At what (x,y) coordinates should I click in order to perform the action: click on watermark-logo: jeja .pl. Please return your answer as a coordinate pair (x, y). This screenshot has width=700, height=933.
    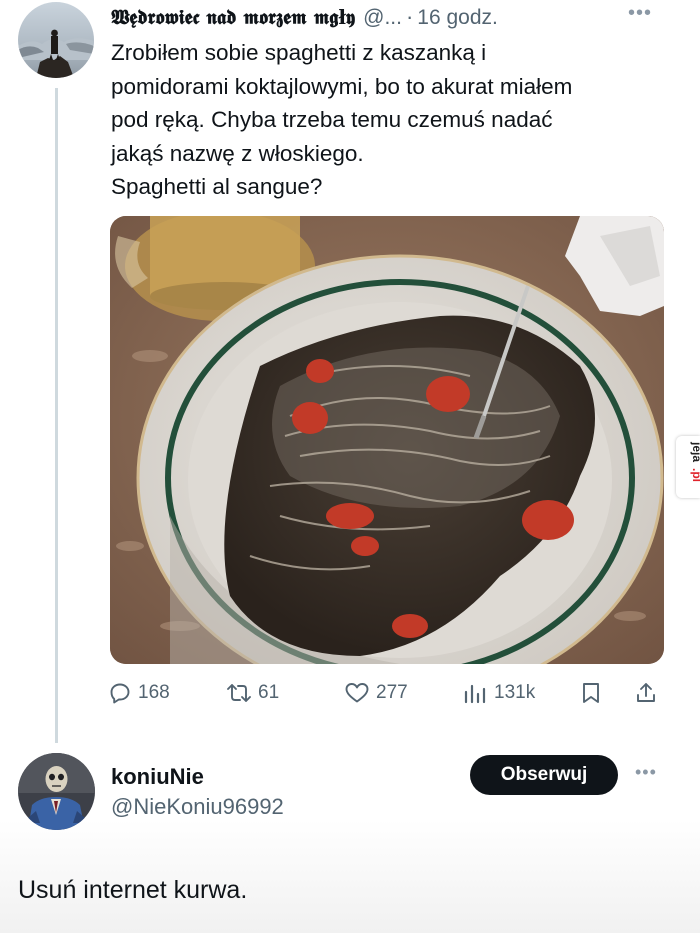
    Looking at the image, I should click on (688, 467).